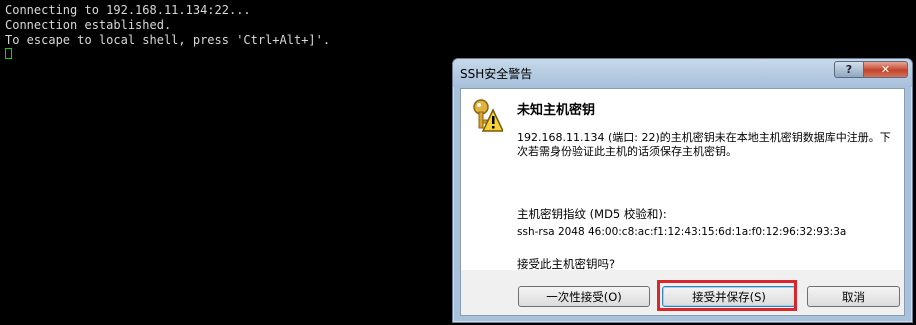 This screenshot has height=325, width=916. Describe the element at coordinates (727, 295) in the screenshot. I see `annotation-highlight-box` at that location.